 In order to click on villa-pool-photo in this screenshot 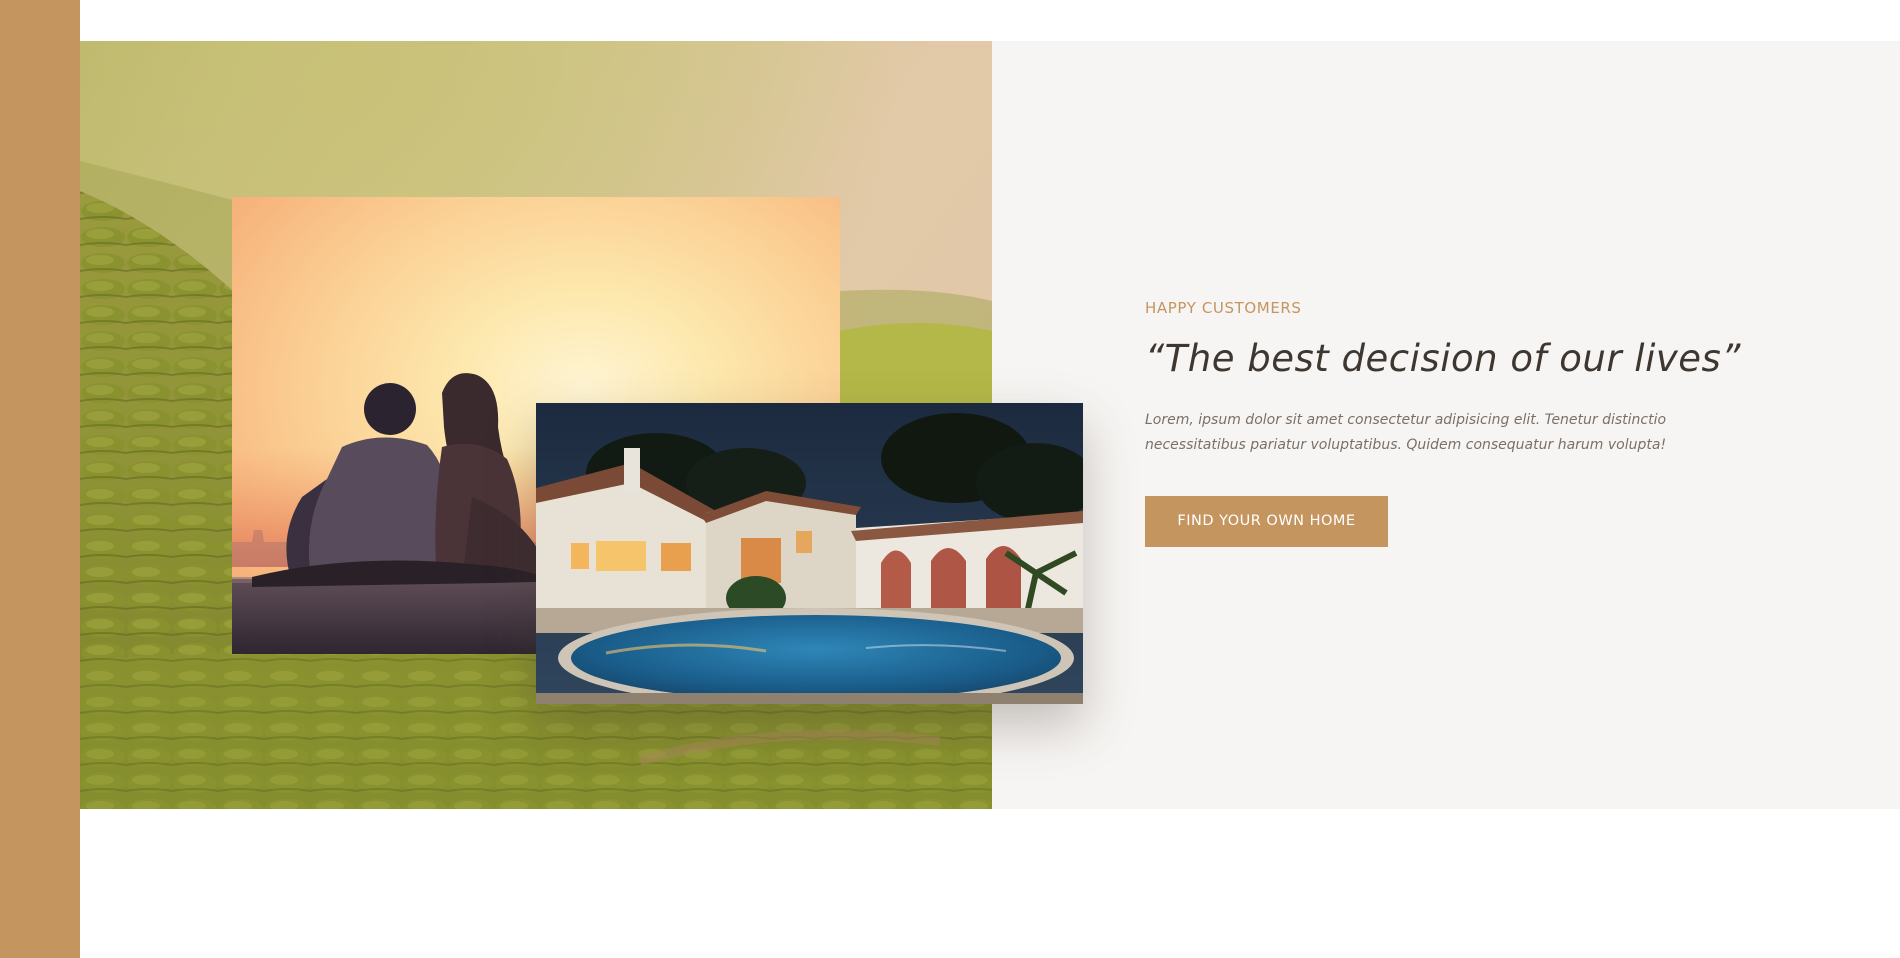, I will do `click(809, 553)`.